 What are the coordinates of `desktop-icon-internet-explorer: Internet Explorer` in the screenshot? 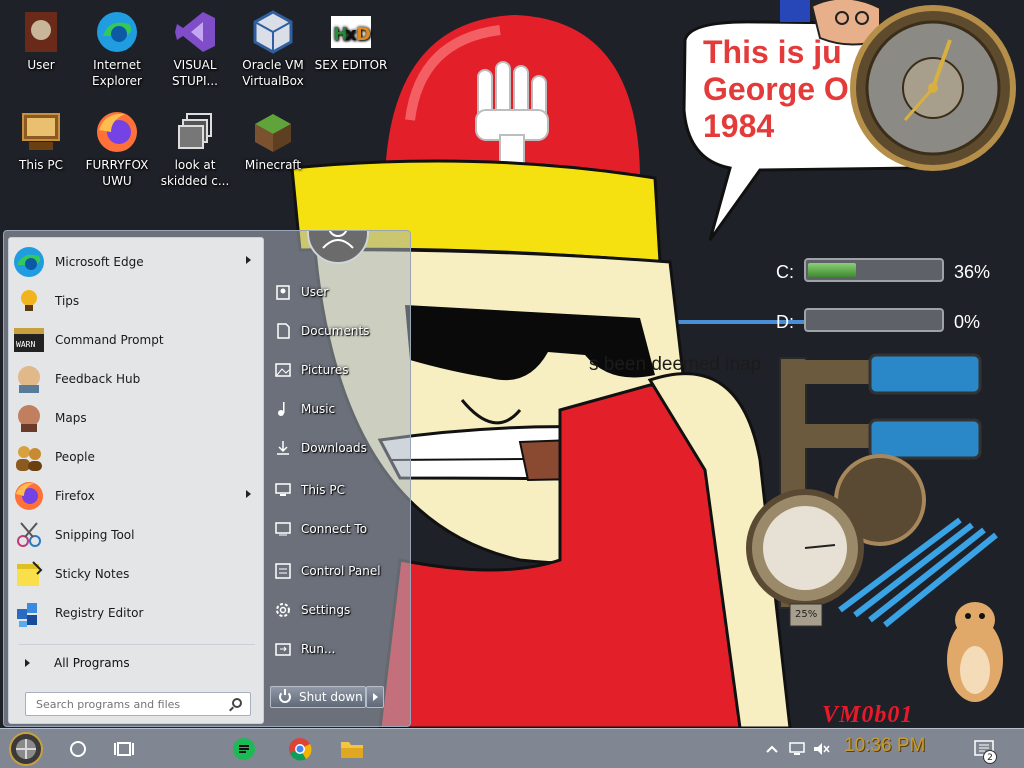 It's located at (117, 49).